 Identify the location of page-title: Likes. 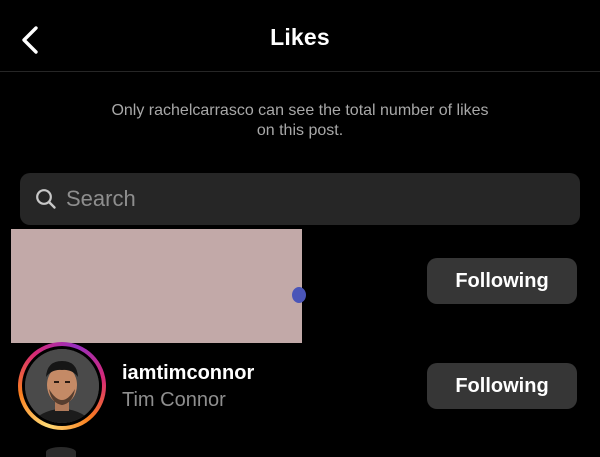
(300, 37).